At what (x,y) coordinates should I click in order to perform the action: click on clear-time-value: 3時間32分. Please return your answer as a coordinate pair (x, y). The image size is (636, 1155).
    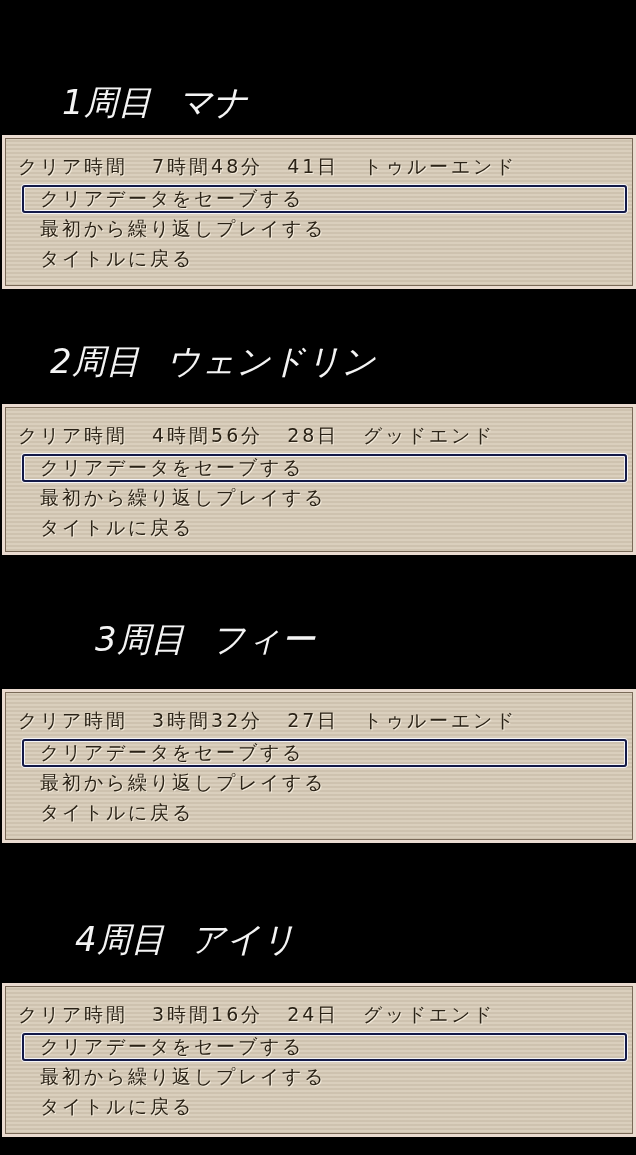
    Looking at the image, I should click on (208, 720).